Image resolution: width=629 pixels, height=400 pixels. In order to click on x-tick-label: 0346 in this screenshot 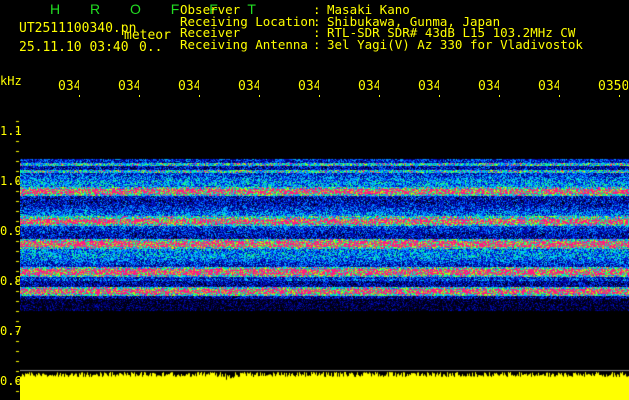, I will do `click(368, 86)`.